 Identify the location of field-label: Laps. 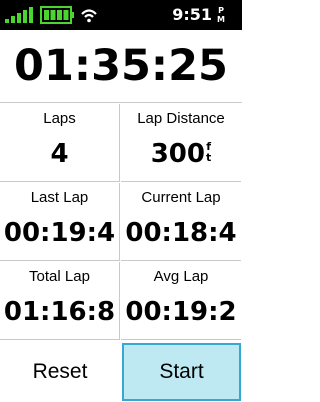
(59, 118).